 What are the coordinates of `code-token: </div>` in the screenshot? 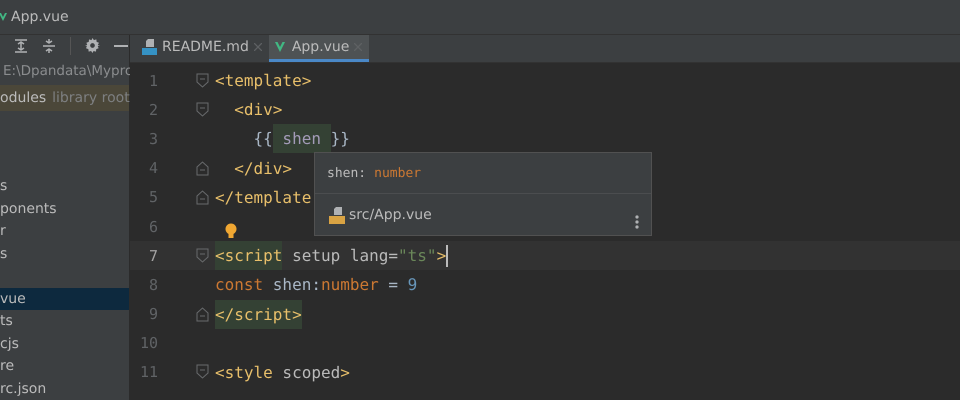 It's located at (262, 168).